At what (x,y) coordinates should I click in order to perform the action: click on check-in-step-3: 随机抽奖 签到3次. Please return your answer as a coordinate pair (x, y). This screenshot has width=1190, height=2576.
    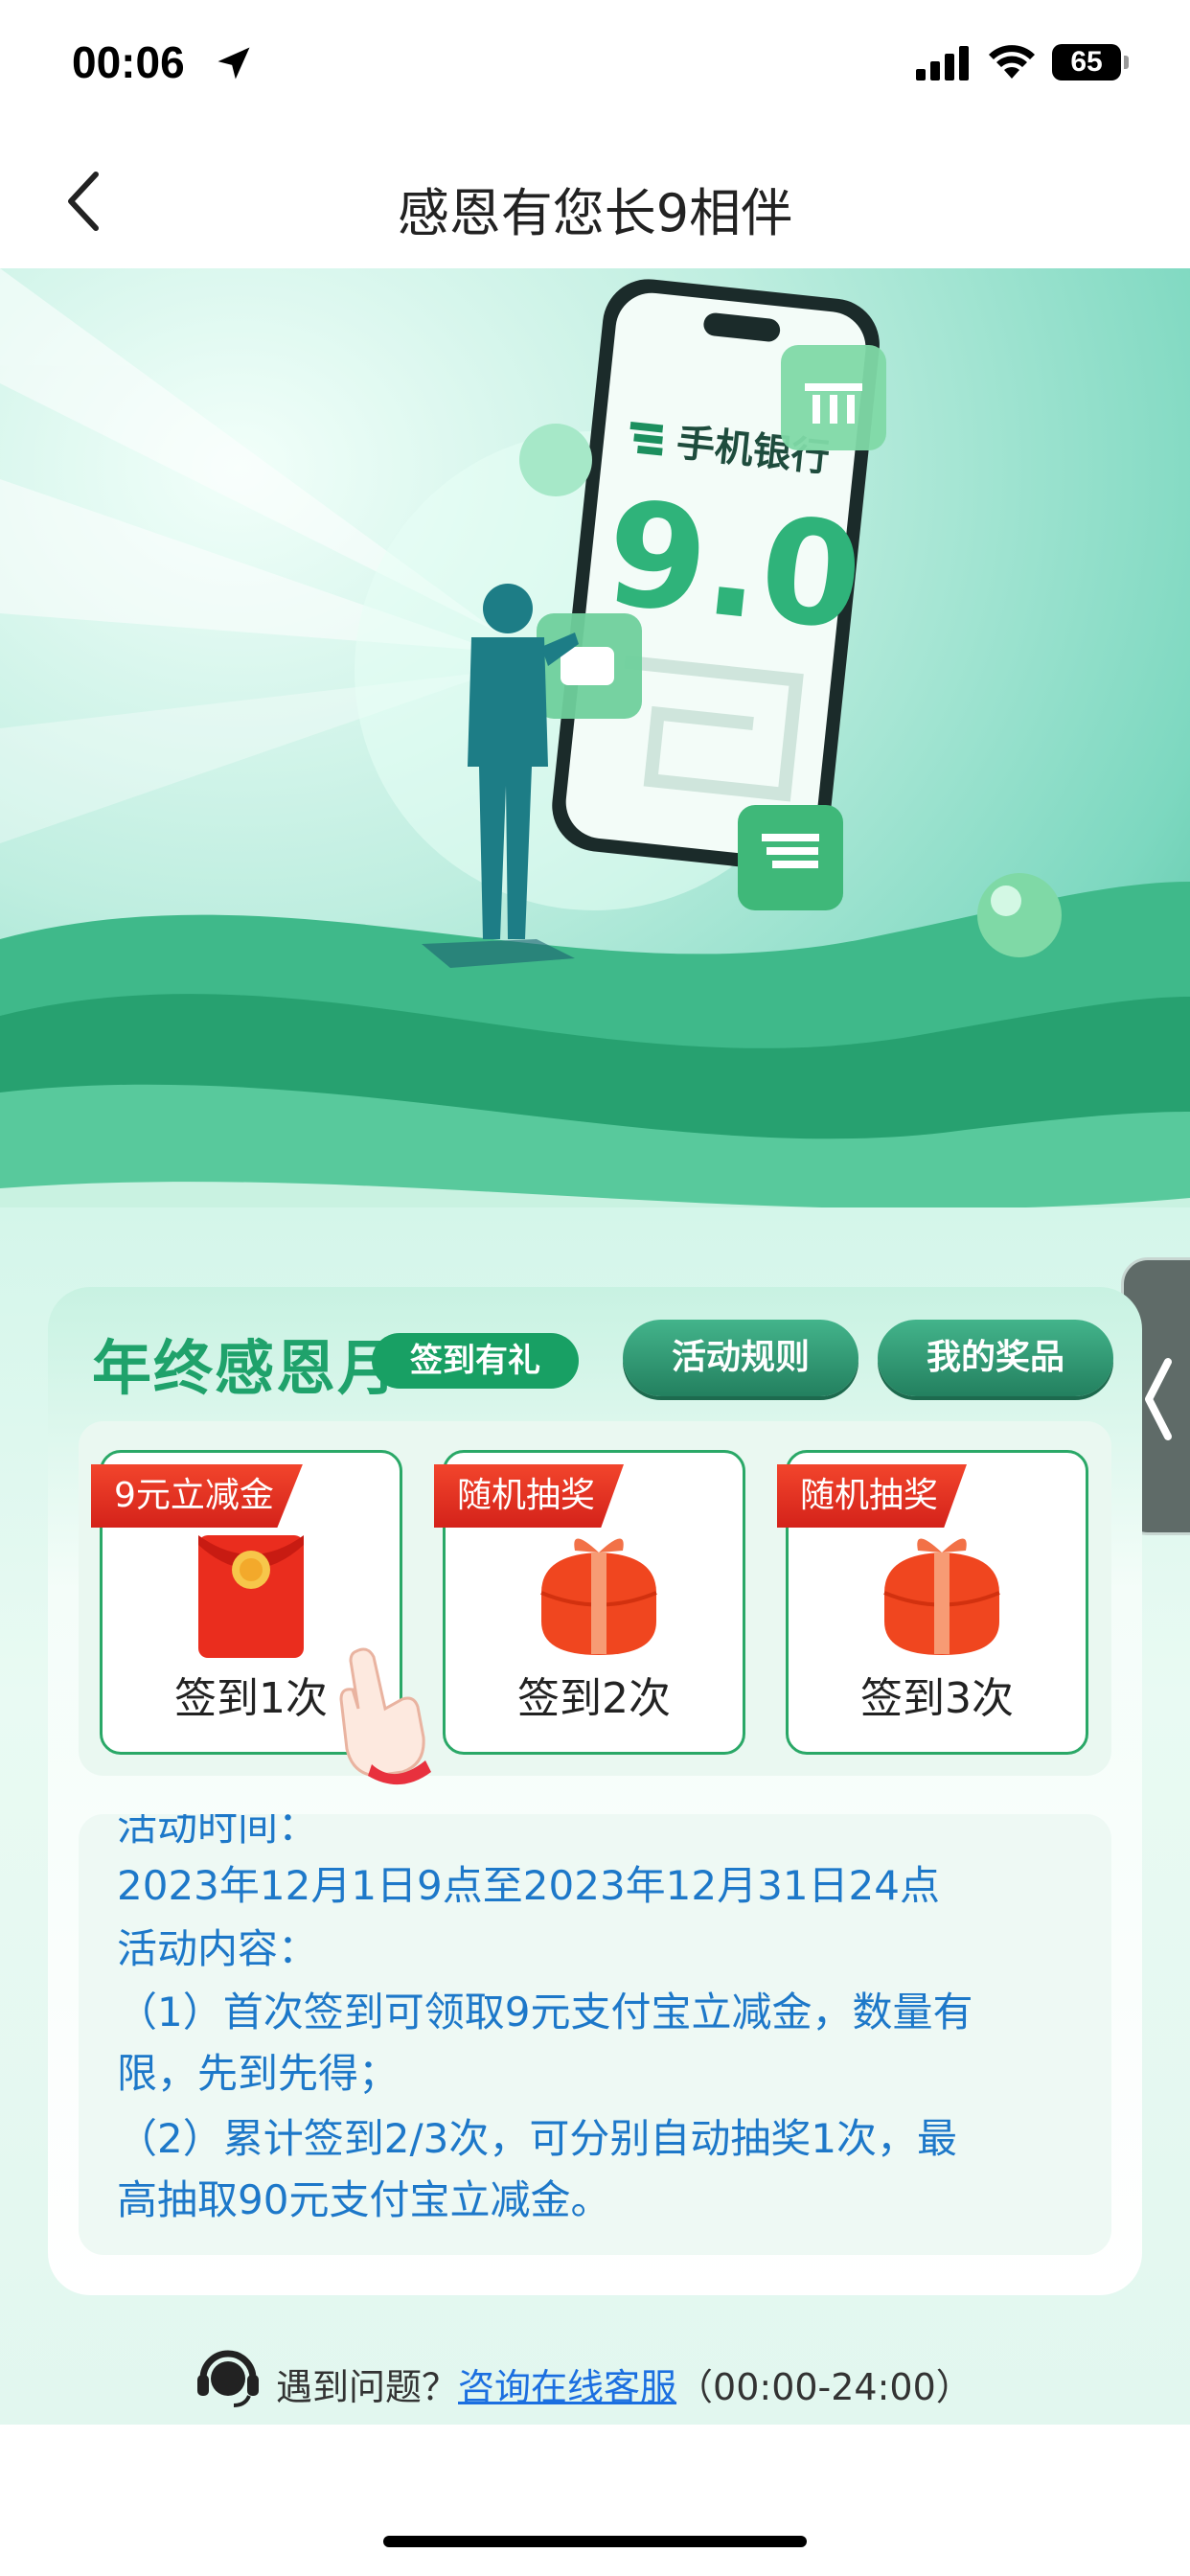
    Looking at the image, I should click on (933, 1602).